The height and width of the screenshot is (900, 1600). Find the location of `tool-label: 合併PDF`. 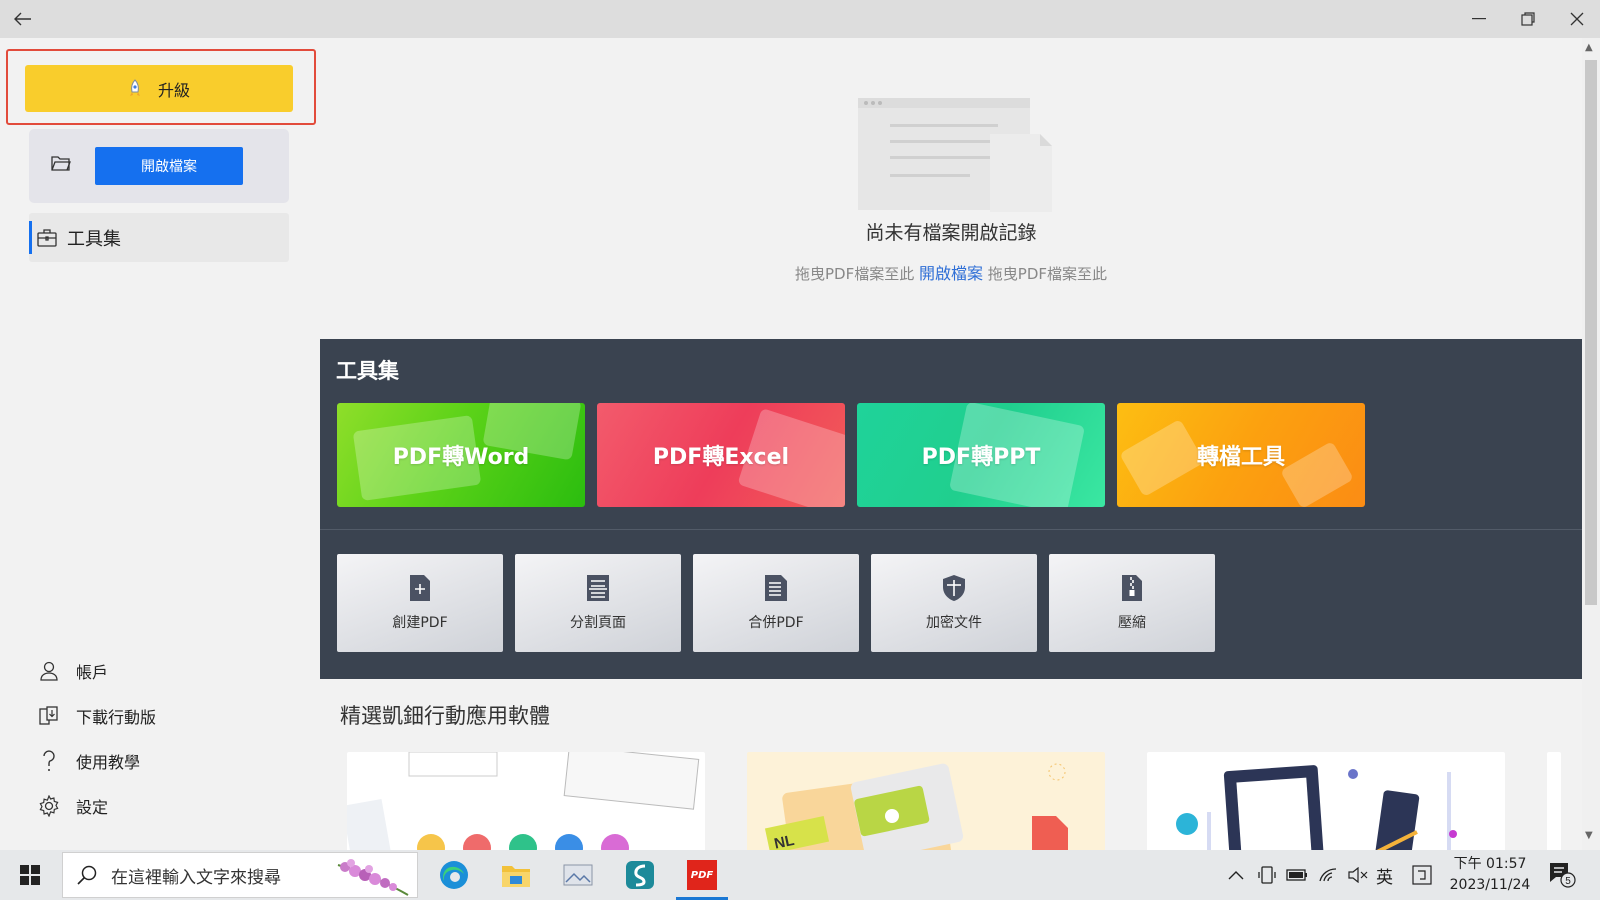

tool-label: 合併PDF is located at coordinates (776, 623).